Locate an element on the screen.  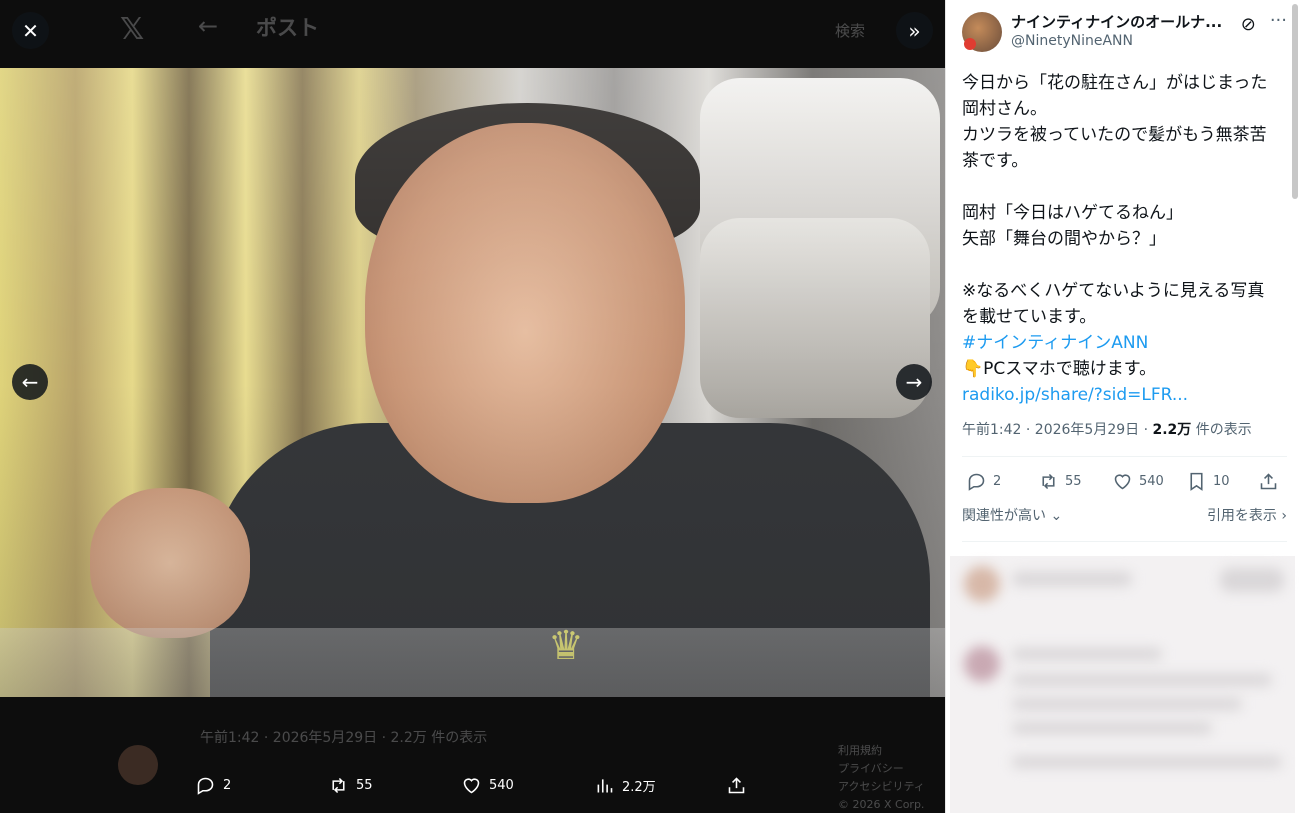
scrollbar is located at coordinates (1295, 101).